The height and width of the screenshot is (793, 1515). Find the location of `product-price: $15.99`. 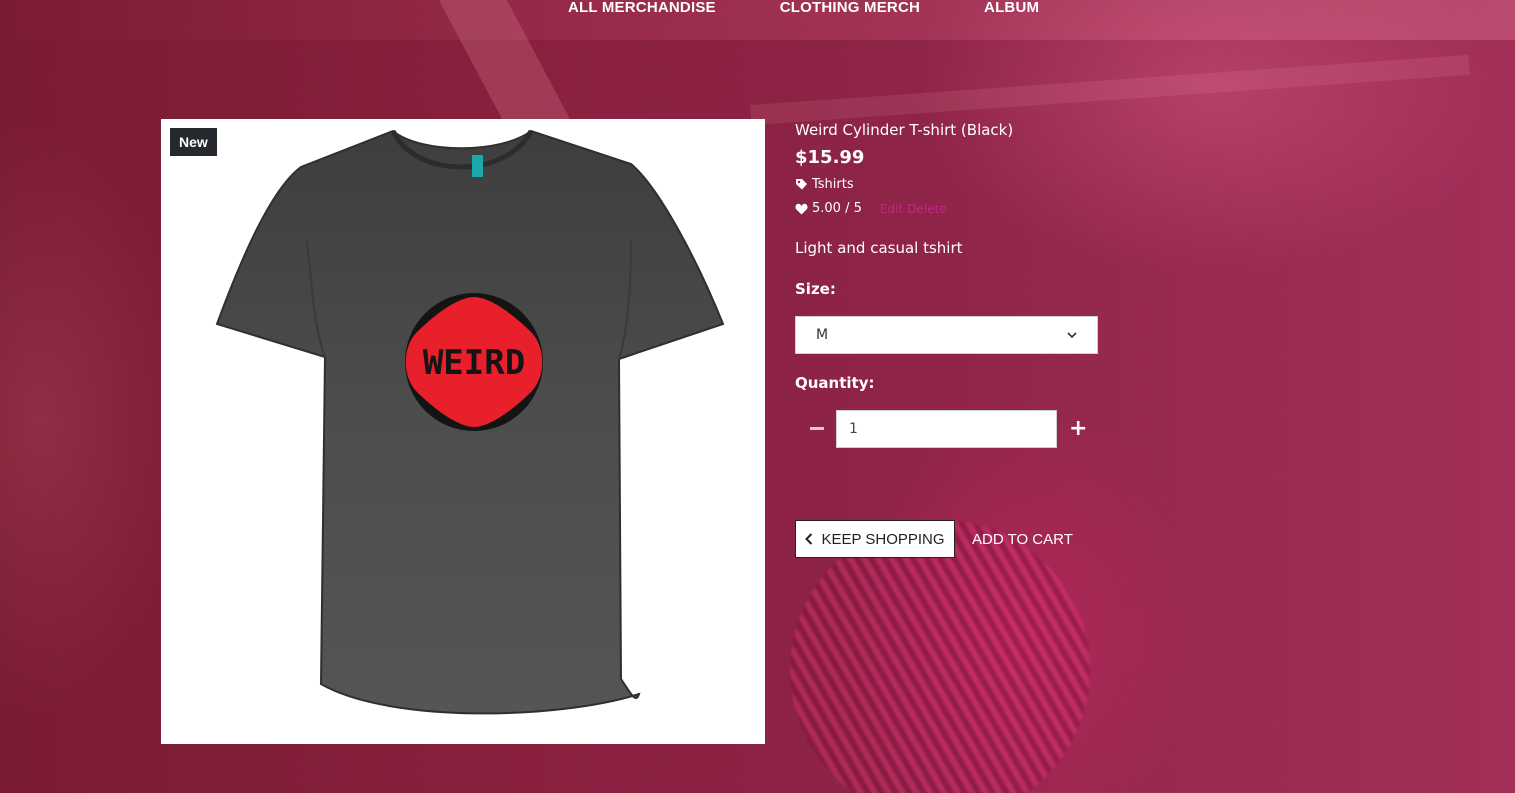

product-price: $15.99 is located at coordinates (830, 157).